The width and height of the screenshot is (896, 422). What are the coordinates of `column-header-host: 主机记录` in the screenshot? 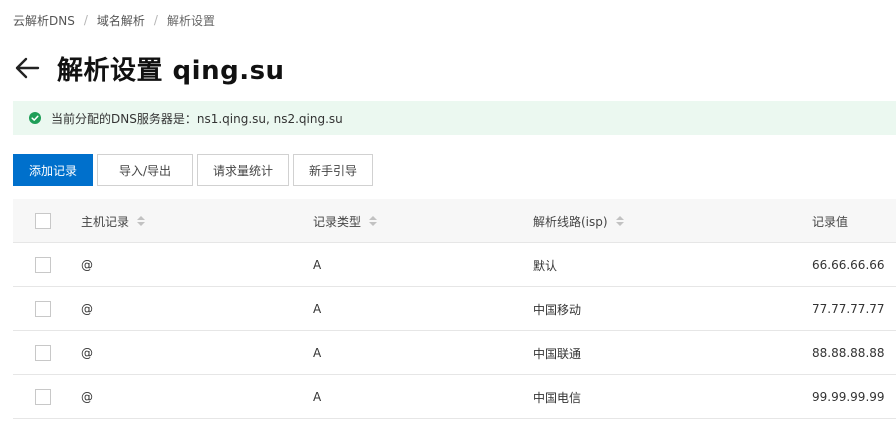 It's located at (113, 221).